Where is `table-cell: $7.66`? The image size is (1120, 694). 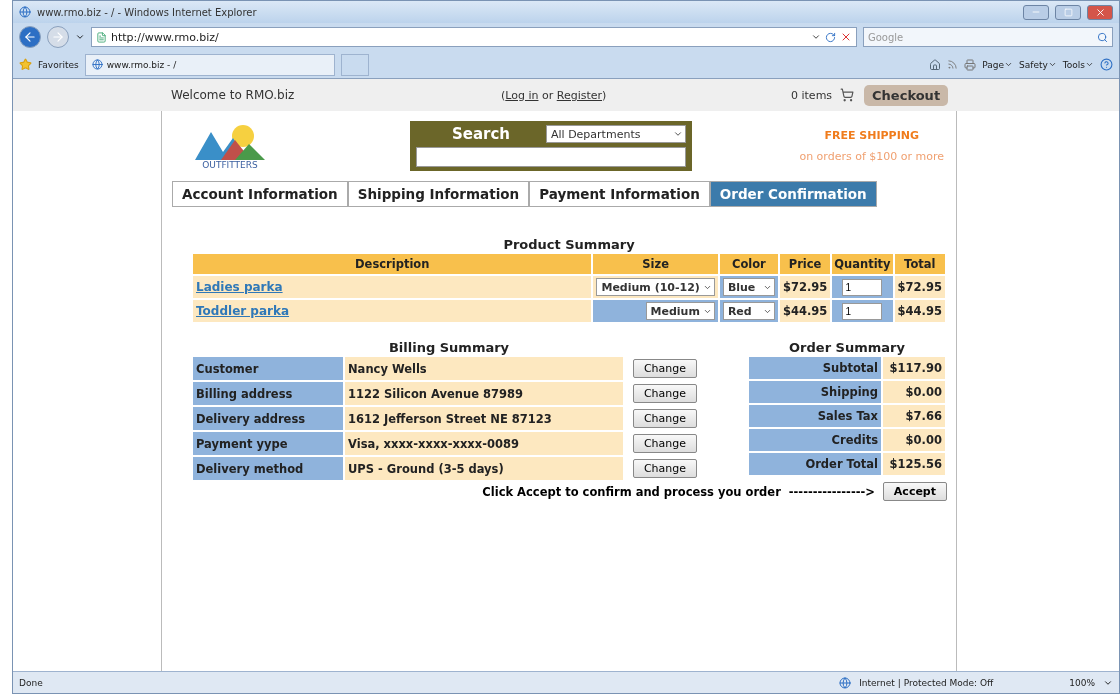 table-cell: $7.66 is located at coordinates (914, 416).